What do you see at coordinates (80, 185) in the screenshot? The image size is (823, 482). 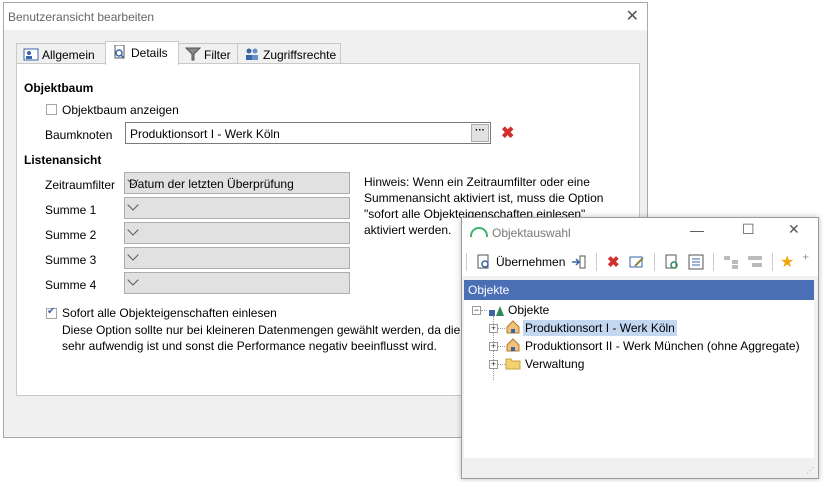 I see `zeitraum-label: Zeitraumfilter` at bounding box center [80, 185].